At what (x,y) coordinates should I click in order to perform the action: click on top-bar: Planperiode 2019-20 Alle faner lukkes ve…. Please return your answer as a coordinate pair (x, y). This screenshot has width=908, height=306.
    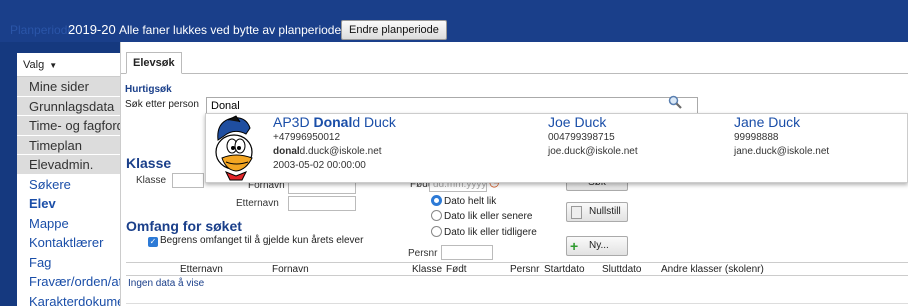
    Looking at the image, I should click on (454, 21).